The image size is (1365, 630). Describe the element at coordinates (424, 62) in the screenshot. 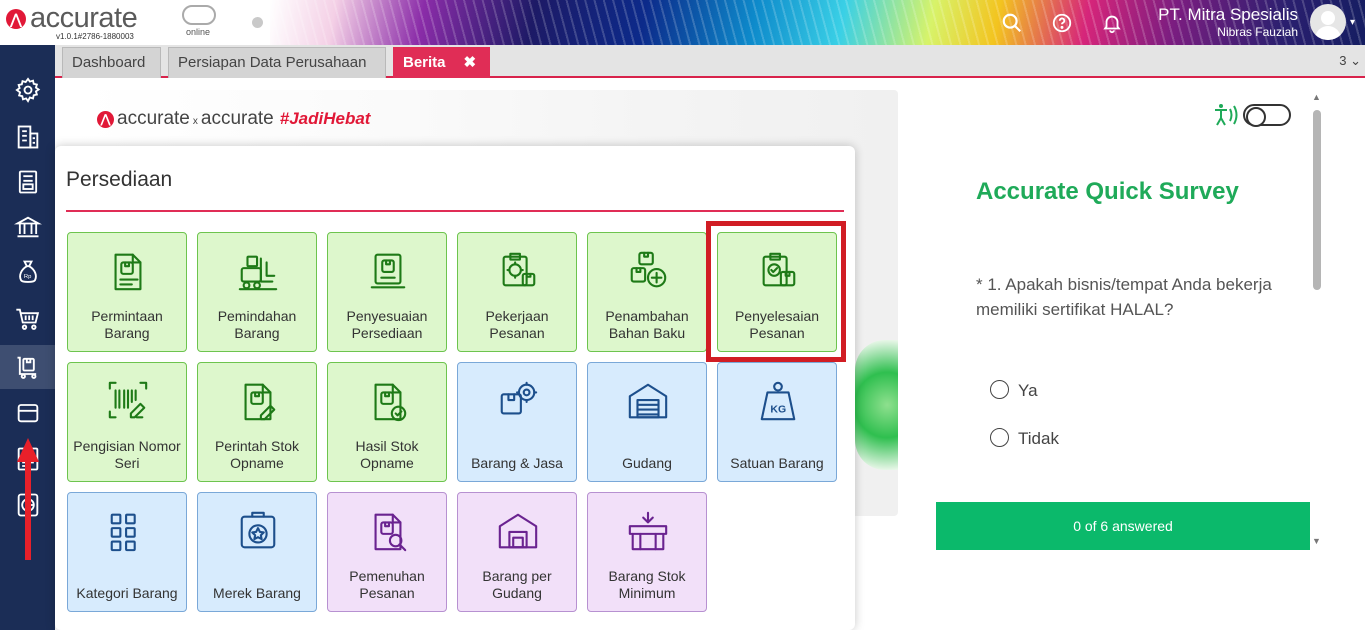

I see `tab-label: Berita` at that location.